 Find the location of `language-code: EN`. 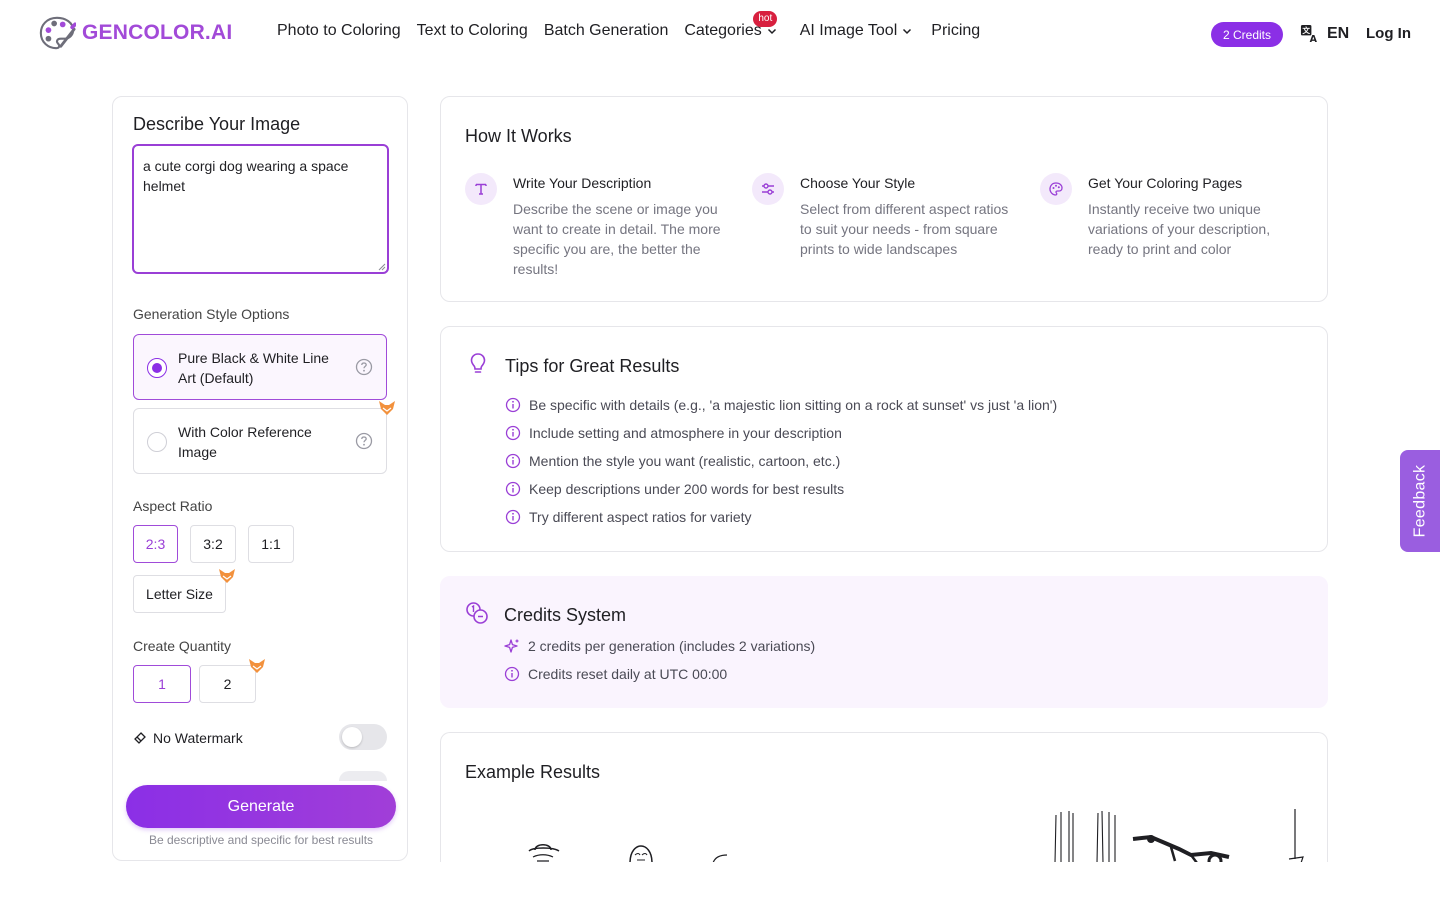

language-code: EN is located at coordinates (1338, 33).